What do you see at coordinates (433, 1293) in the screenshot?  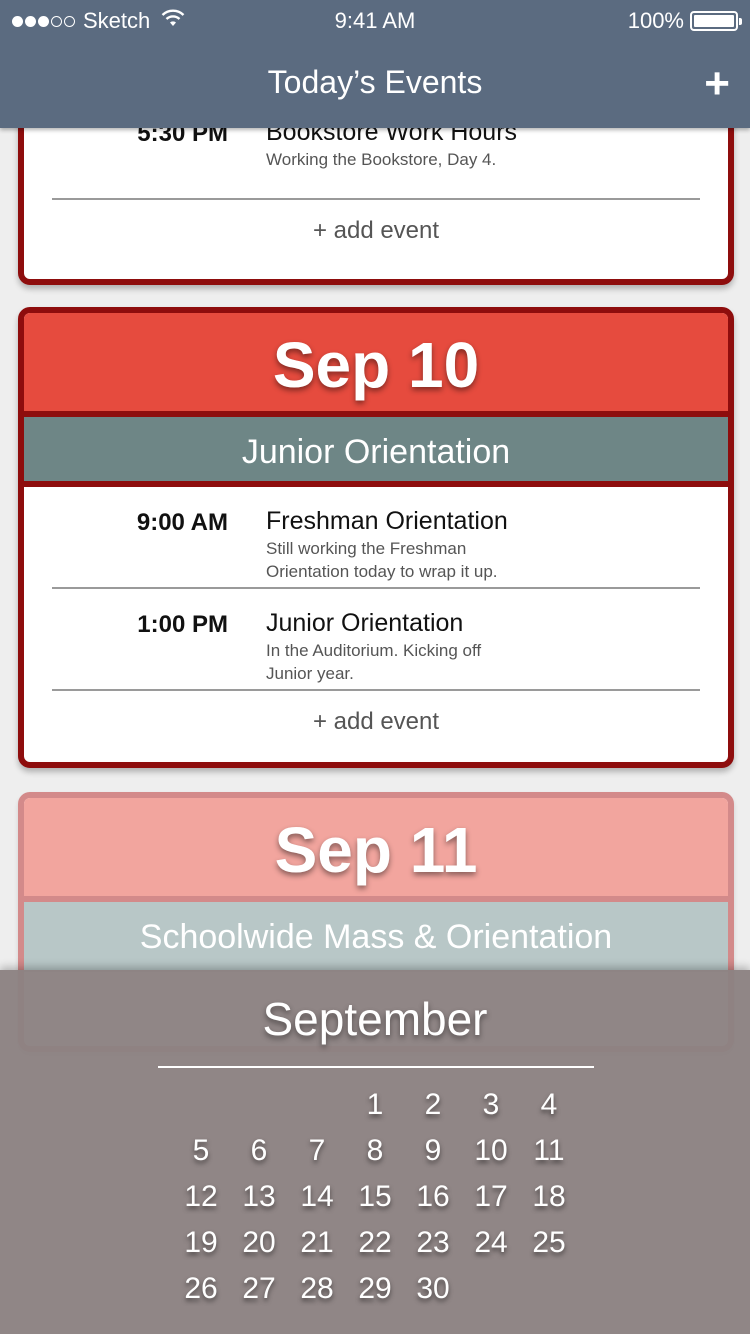 I see `calendar-day: 30` at bounding box center [433, 1293].